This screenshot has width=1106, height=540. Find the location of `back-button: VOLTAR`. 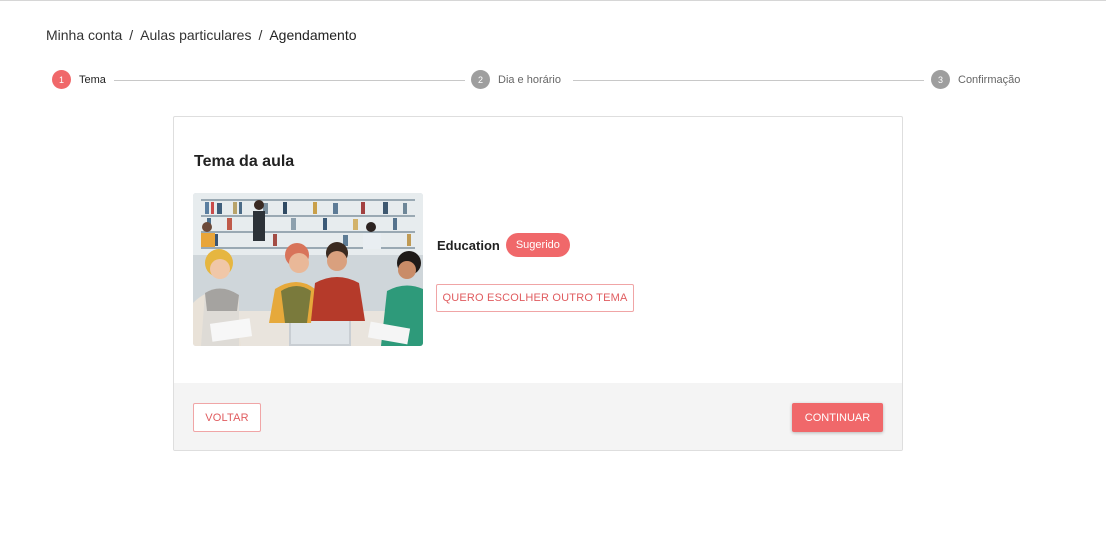

back-button: VOLTAR is located at coordinates (227, 417).